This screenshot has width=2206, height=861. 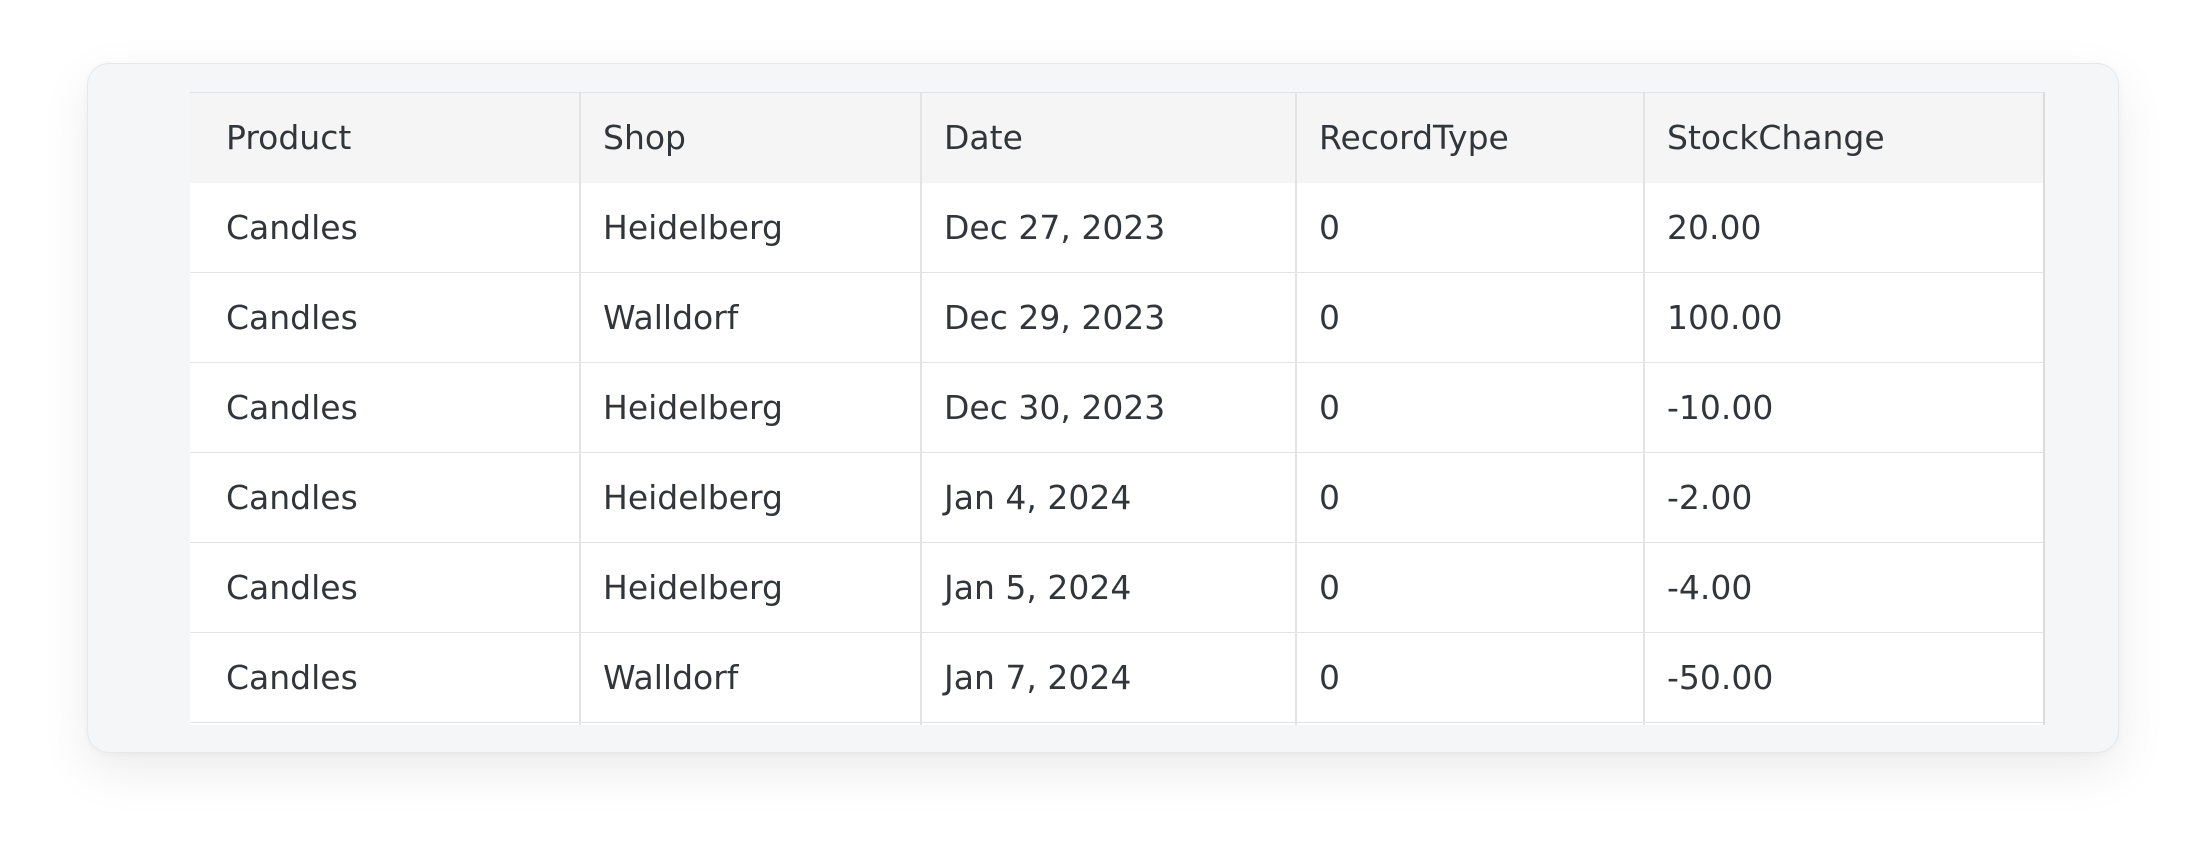 I want to click on table-row, so click(x=1116, y=723).